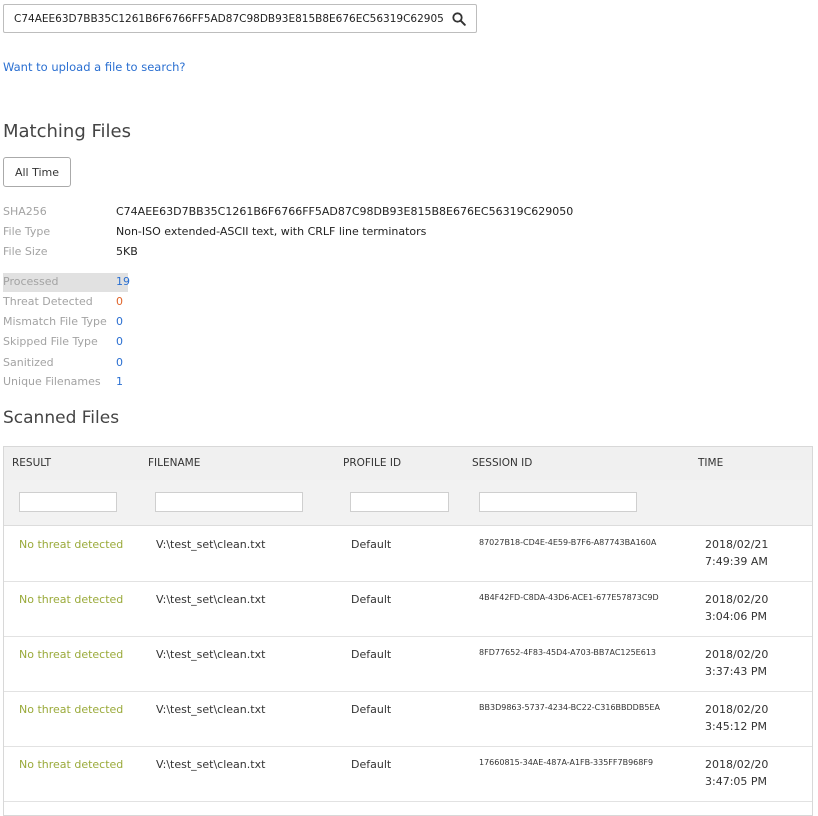 The height and width of the screenshot is (816, 818). Describe the element at coordinates (710, 463) in the screenshot. I see `column-header-time: TIME` at that location.